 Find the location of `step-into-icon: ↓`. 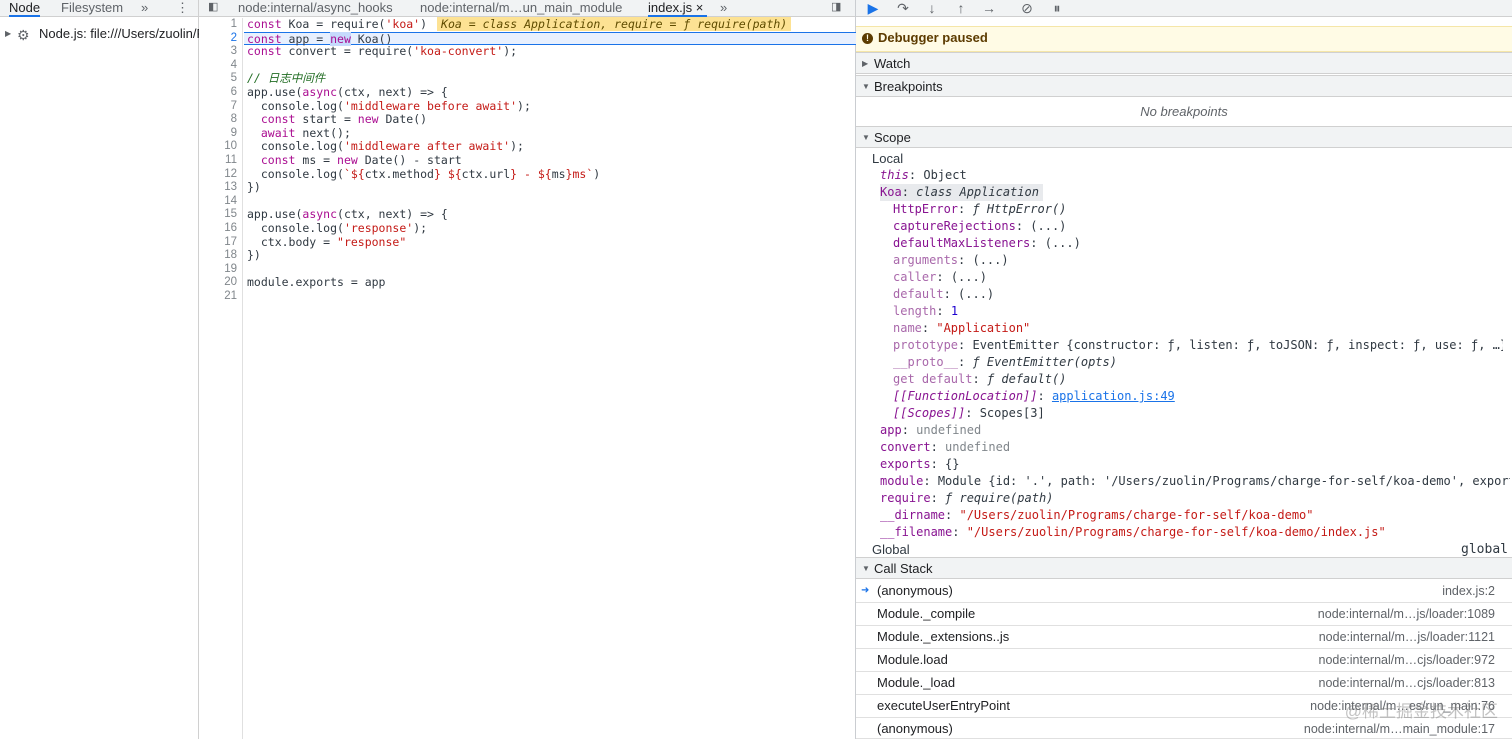

step-into-icon: ↓ is located at coordinates (932, 8).